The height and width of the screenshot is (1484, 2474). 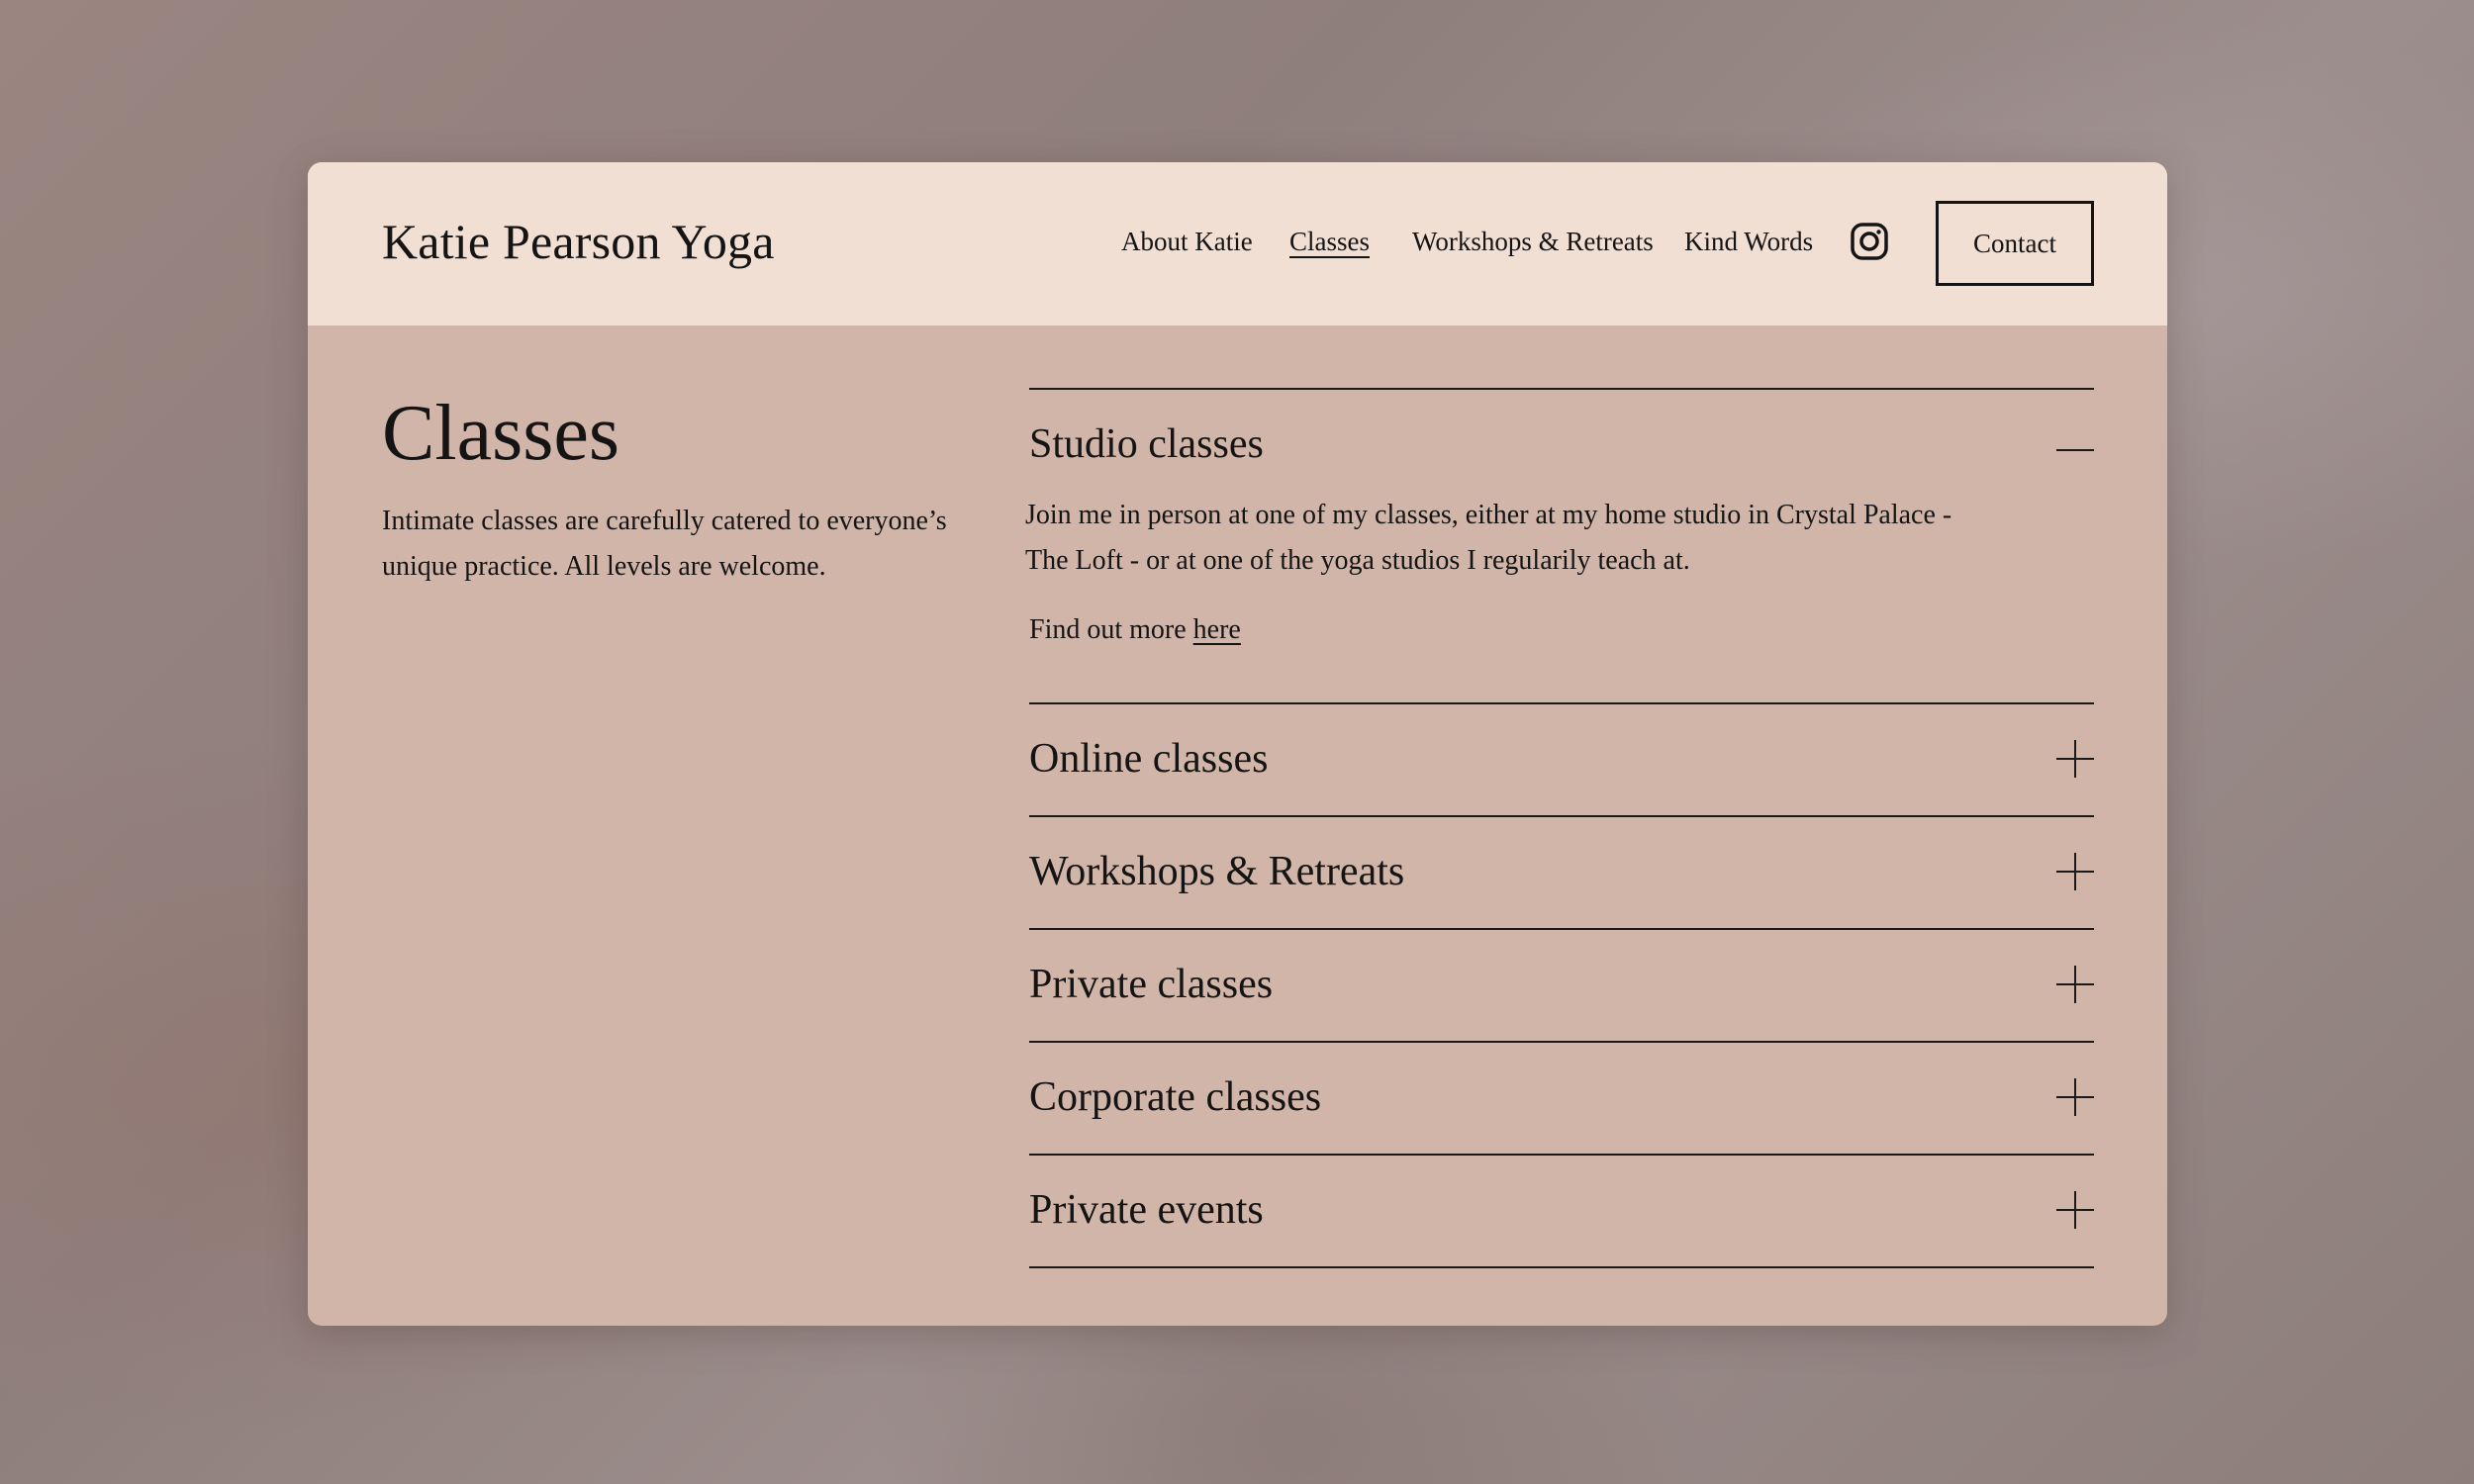 What do you see at coordinates (1870, 241) in the screenshot?
I see `instagram-icon` at bounding box center [1870, 241].